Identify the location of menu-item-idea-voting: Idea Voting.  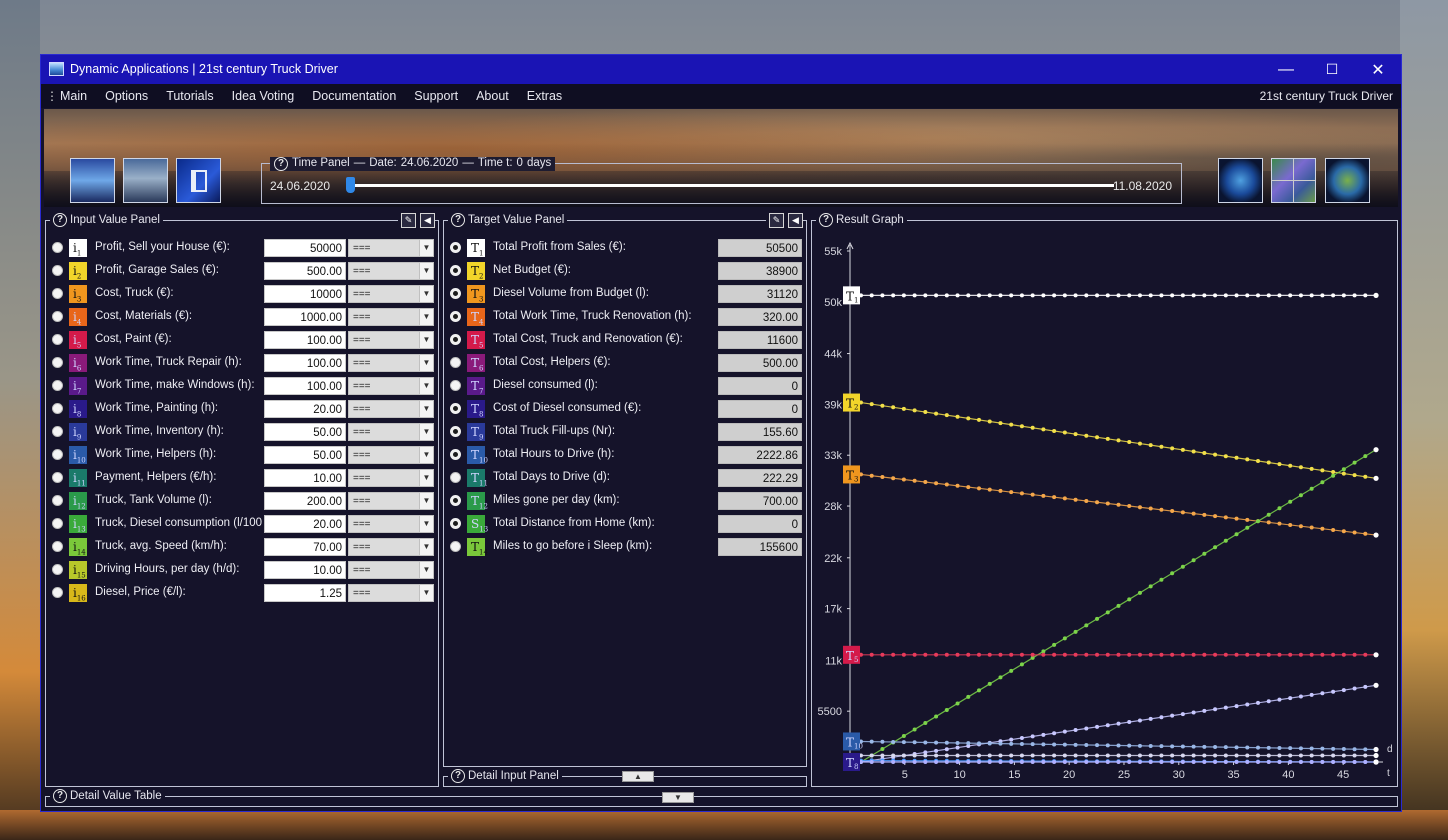
(263, 96).